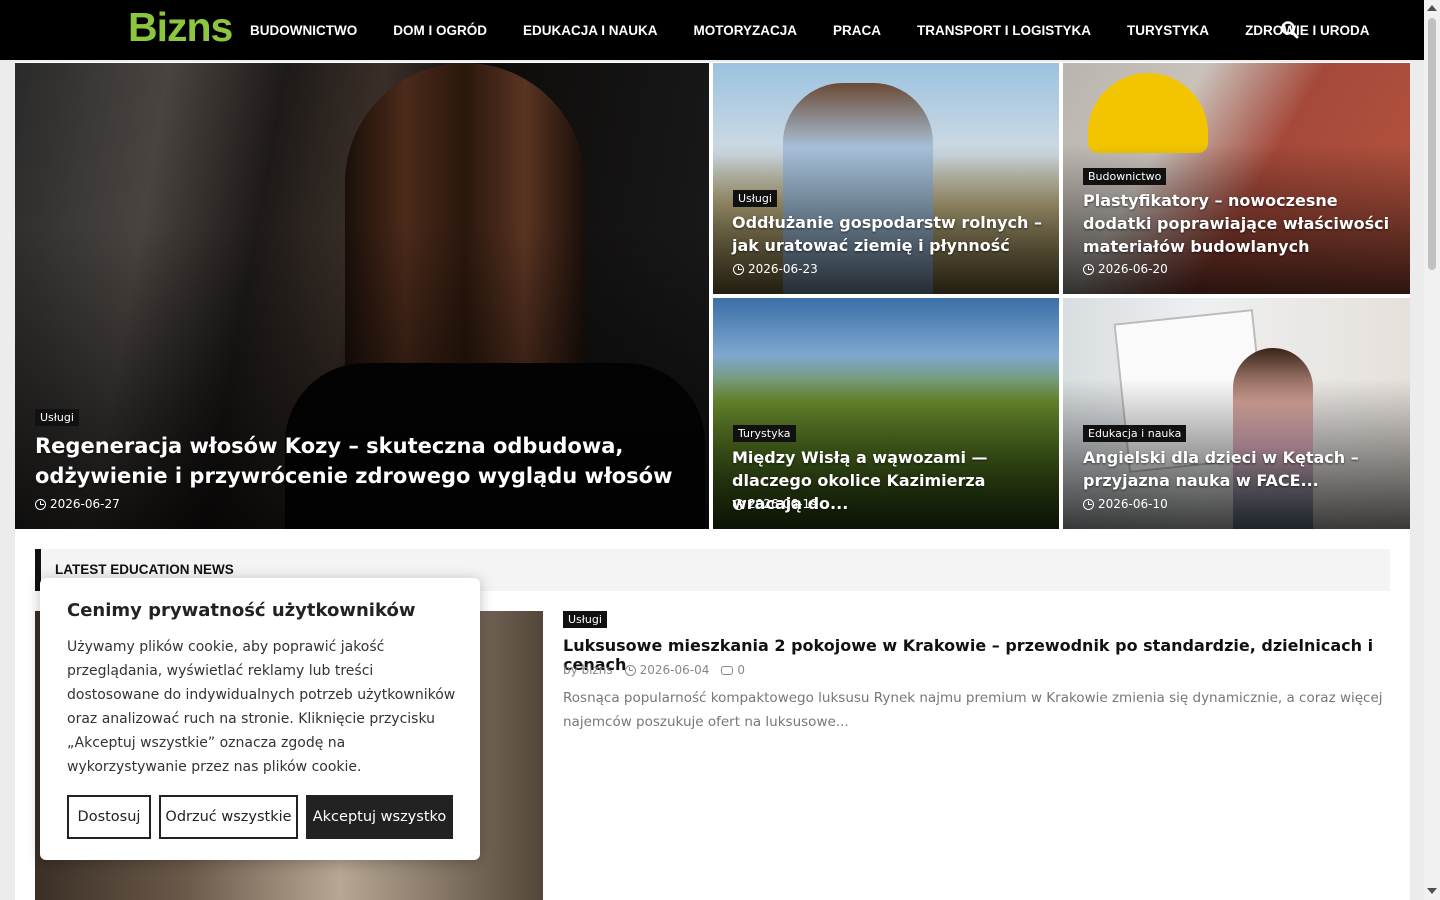 Image resolution: width=1440 pixels, height=900 pixels. Describe the element at coordinates (1168, 30) in the screenshot. I see `nav-item-turystyka: Turystyka` at that location.